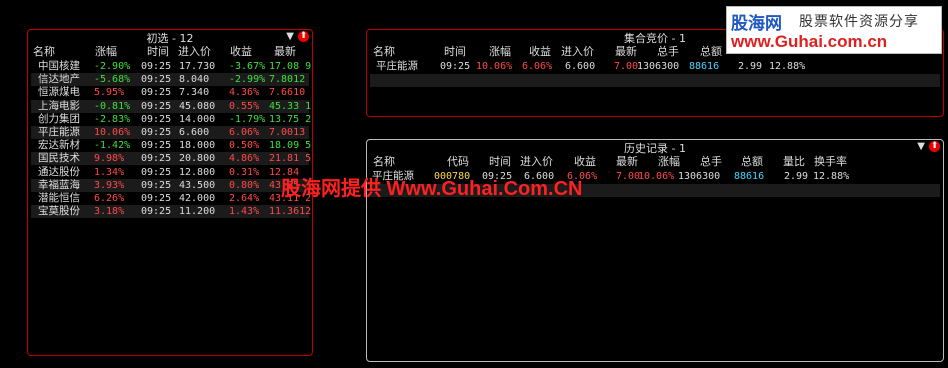  Describe the element at coordinates (244, 185) in the screenshot. I see `profit-pct: 0.80%` at that location.